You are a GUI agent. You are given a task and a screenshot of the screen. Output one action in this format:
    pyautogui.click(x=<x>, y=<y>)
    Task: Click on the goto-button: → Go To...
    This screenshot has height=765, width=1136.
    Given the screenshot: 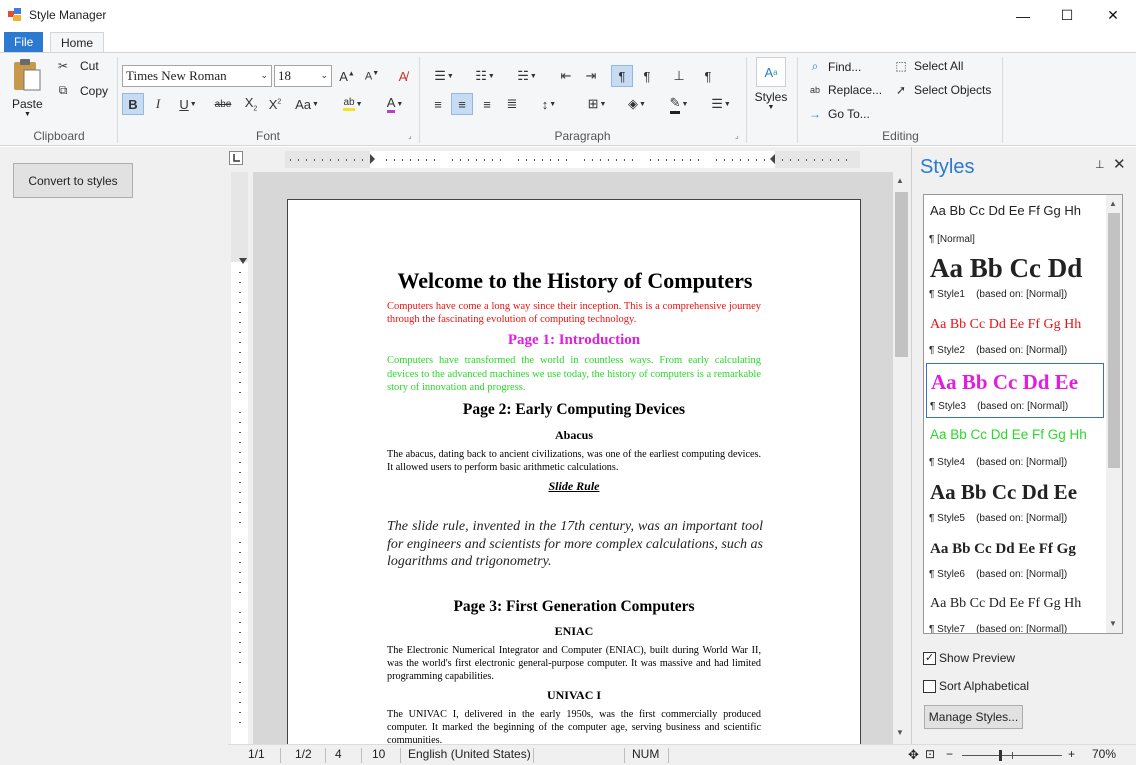 What is the action you would take?
    pyautogui.click(x=838, y=114)
    